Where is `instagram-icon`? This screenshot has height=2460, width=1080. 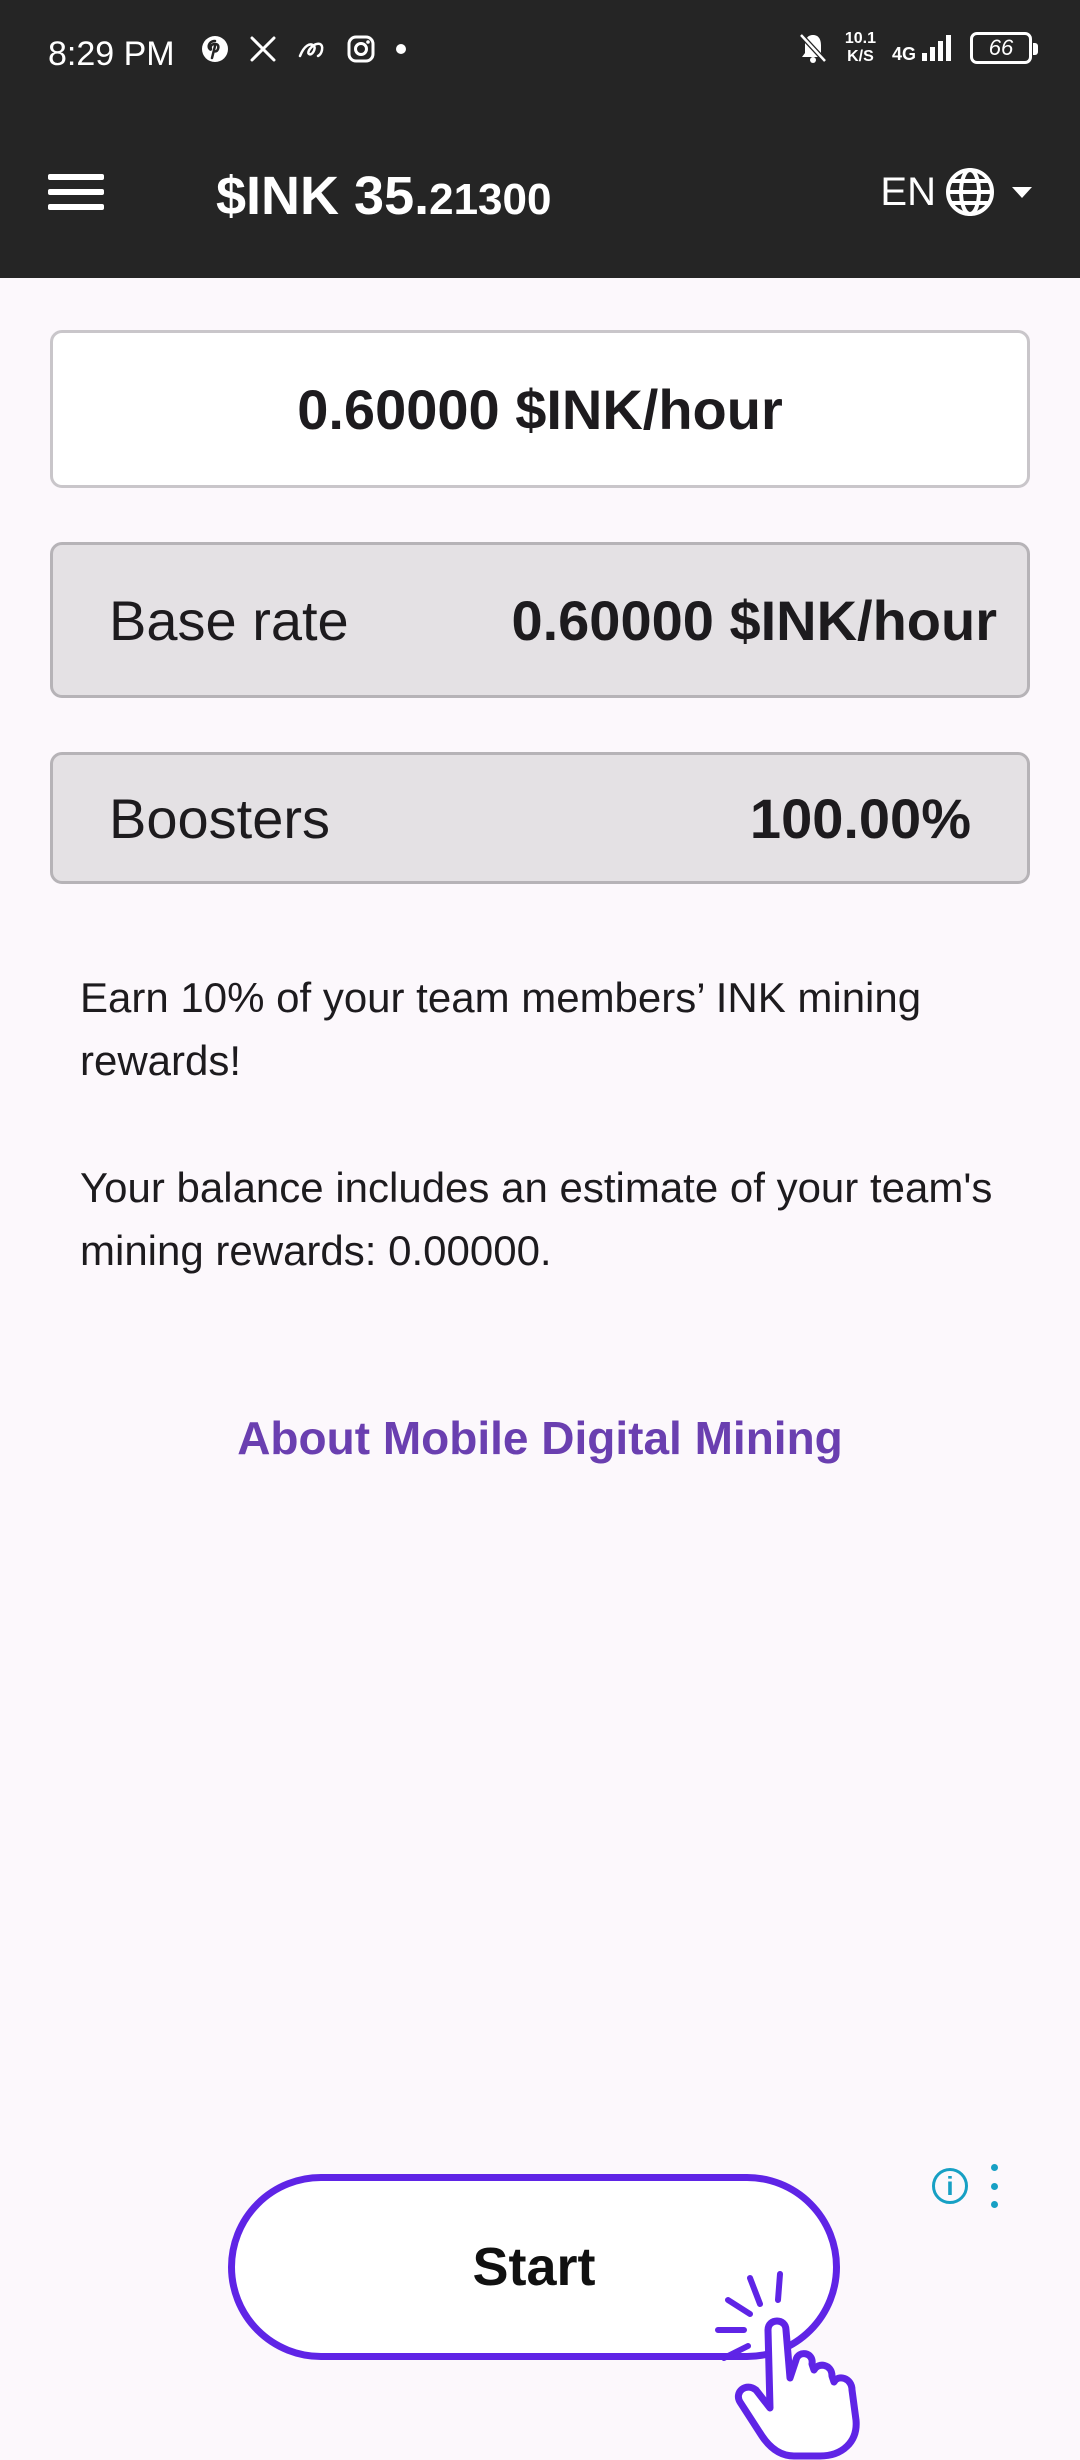
instagram-icon is located at coordinates (361, 49).